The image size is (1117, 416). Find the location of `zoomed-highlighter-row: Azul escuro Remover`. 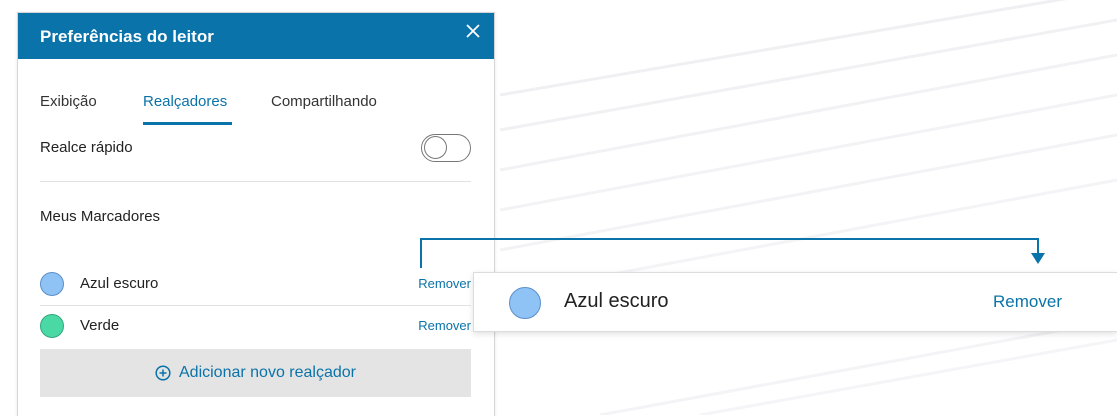

zoomed-highlighter-row: Azul escuro Remover is located at coordinates (795, 302).